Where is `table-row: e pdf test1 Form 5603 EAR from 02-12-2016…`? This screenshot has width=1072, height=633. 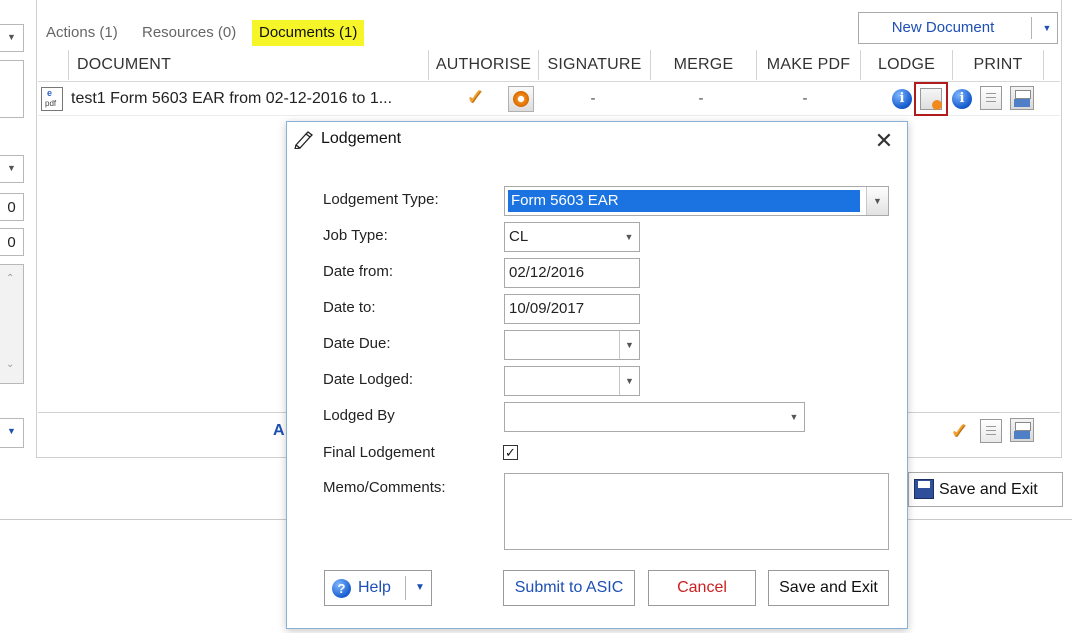
table-row: e pdf test1 Form 5603 EAR from 02-12-2016… is located at coordinates (549, 99).